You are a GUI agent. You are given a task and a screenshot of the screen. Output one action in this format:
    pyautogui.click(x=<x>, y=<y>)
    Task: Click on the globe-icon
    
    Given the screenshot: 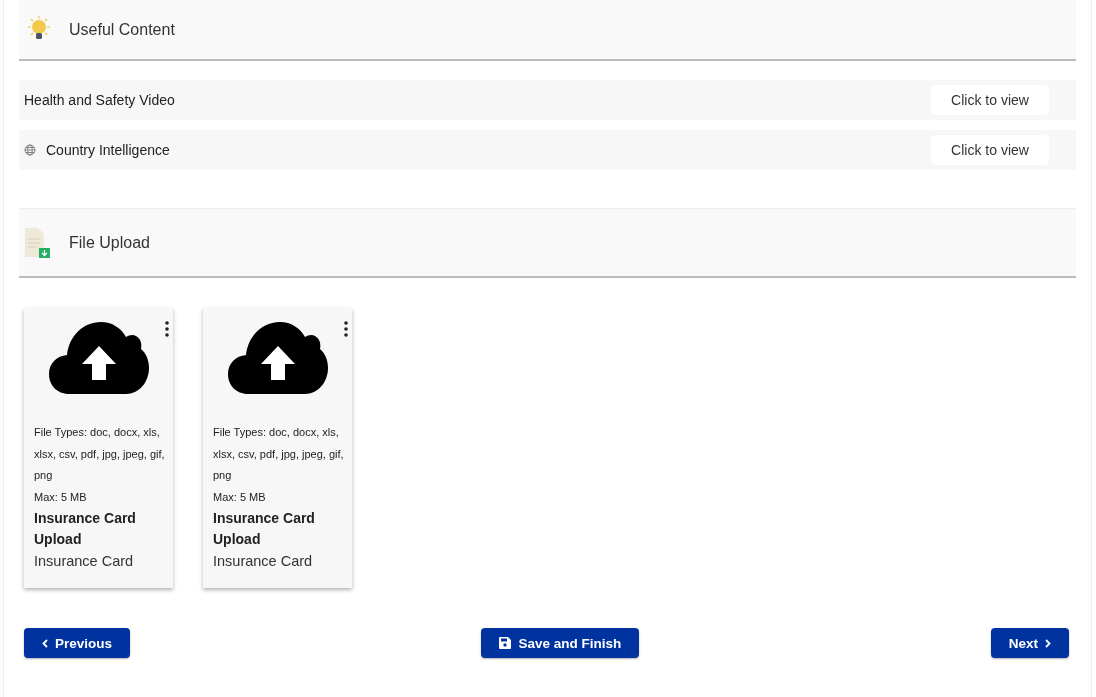 What is the action you would take?
    pyautogui.click(x=30, y=150)
    